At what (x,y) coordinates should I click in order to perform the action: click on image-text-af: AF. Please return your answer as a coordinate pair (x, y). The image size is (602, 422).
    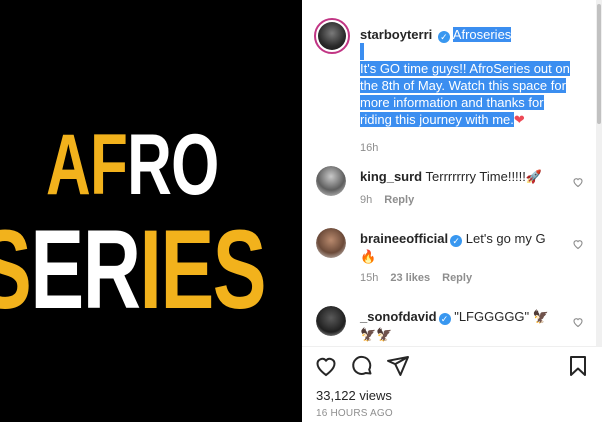
    Looking at the image, I should click on (87, 165).